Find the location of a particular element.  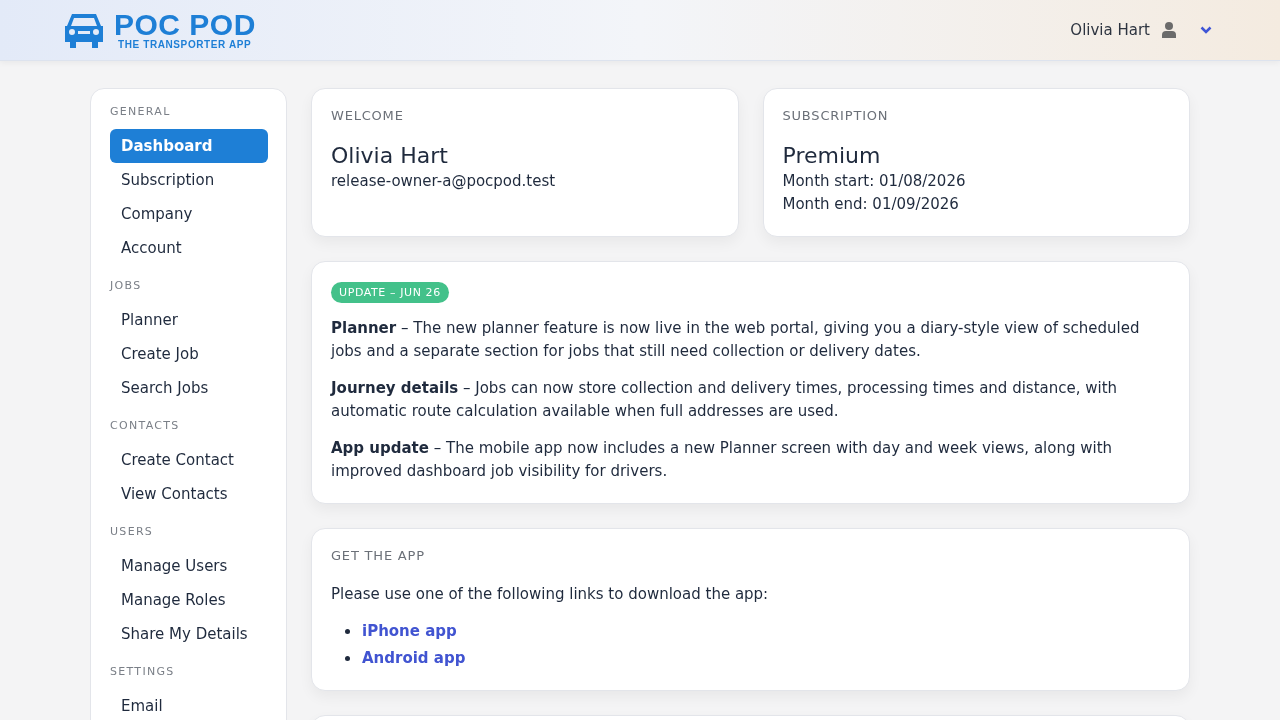

update-paragraph: Journey details – Jobs can now store collection and delivery times, processing times and distance, with automatic route calculation available when full addresses are used. is located at coordinates (725, 400).